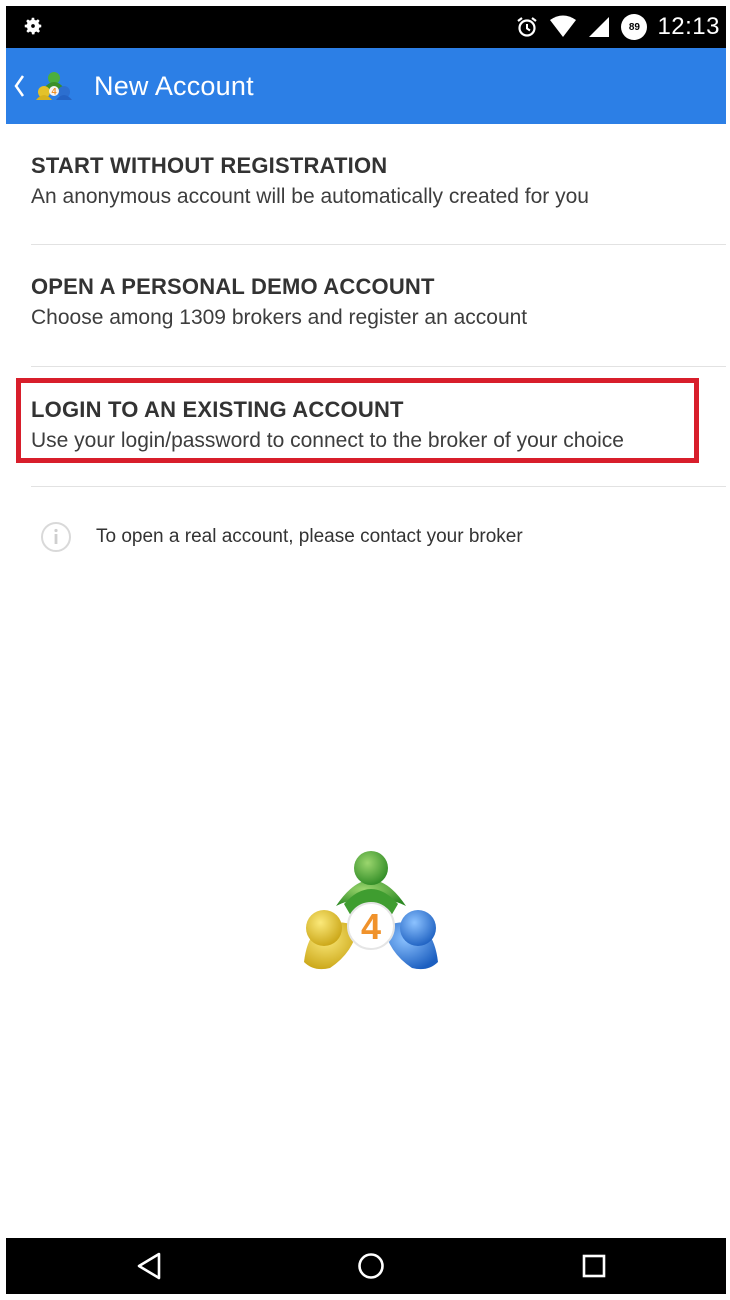 Image resolution: width=730 pixels, height=1300 pixels. What do you see at coordinates (527, 27) in the screenshot?
I see `alarm-clock-icon` at bounding box center [527, 27].